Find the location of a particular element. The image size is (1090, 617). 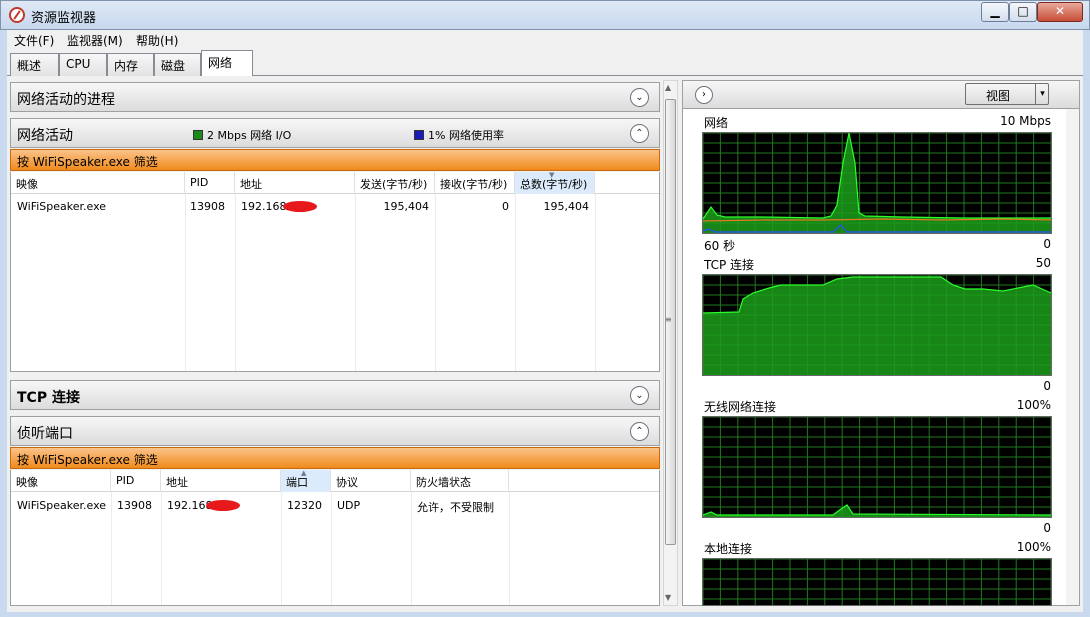

cell-total: 195,404 is located at coordinates (566, 206).